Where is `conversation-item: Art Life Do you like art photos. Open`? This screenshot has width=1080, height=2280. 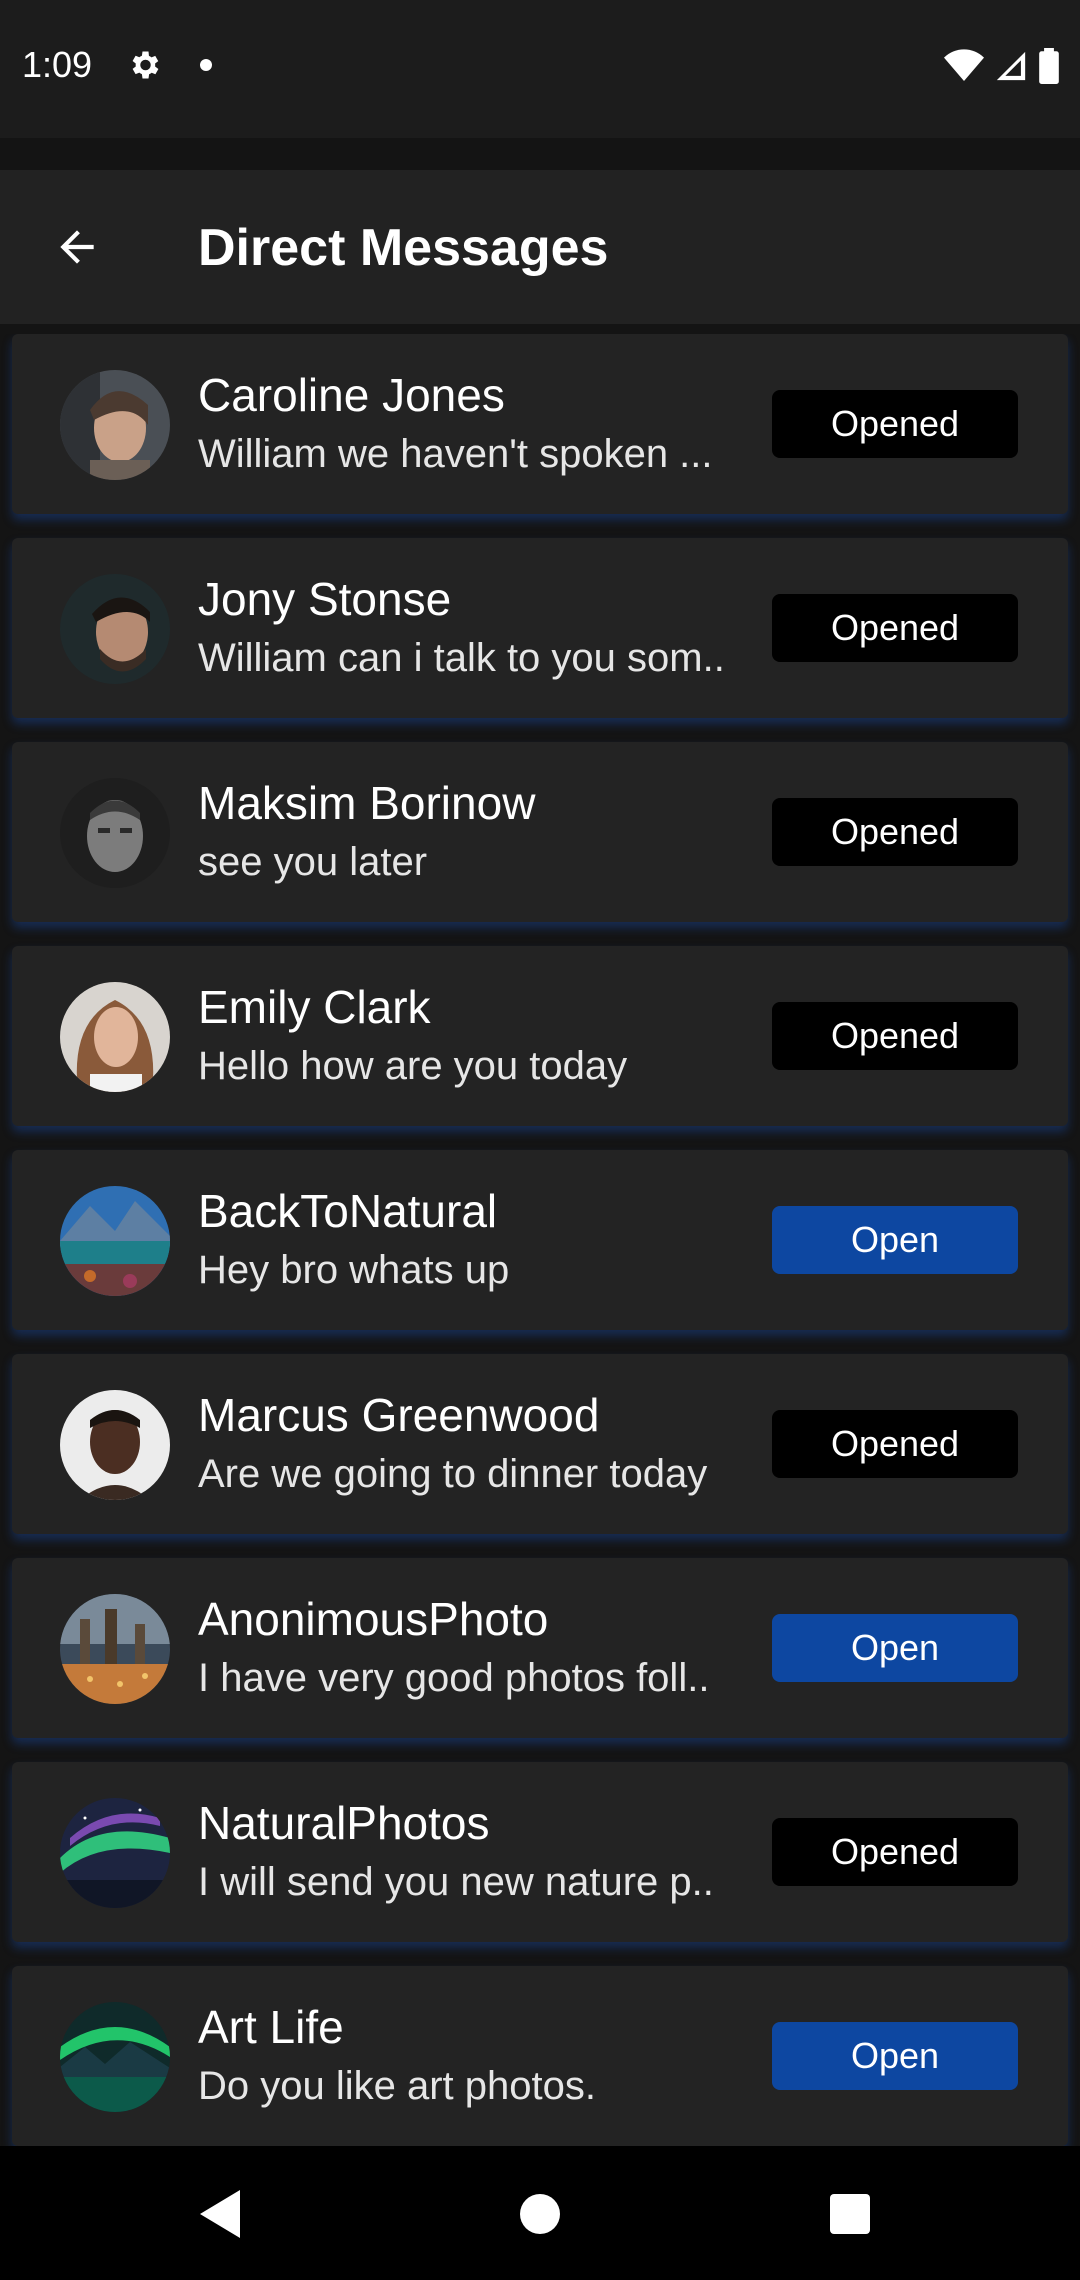 conversation-item: Art Life Do you like art photos. Open is located at coordinates (540, 2056).